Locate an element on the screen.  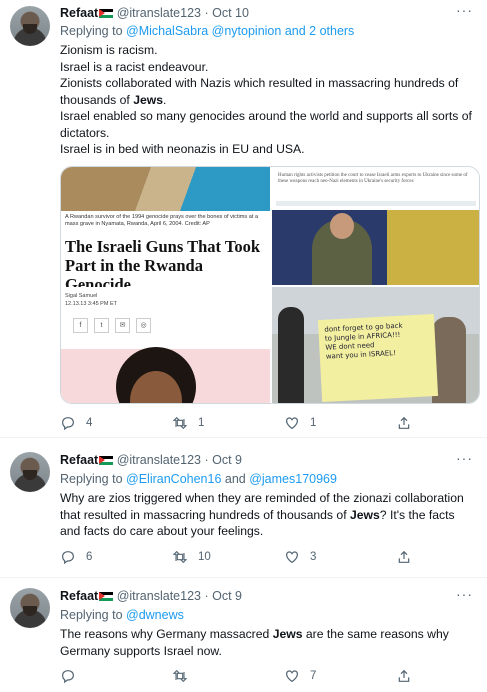
like-button: 3 is located at coordinates (300, 557).